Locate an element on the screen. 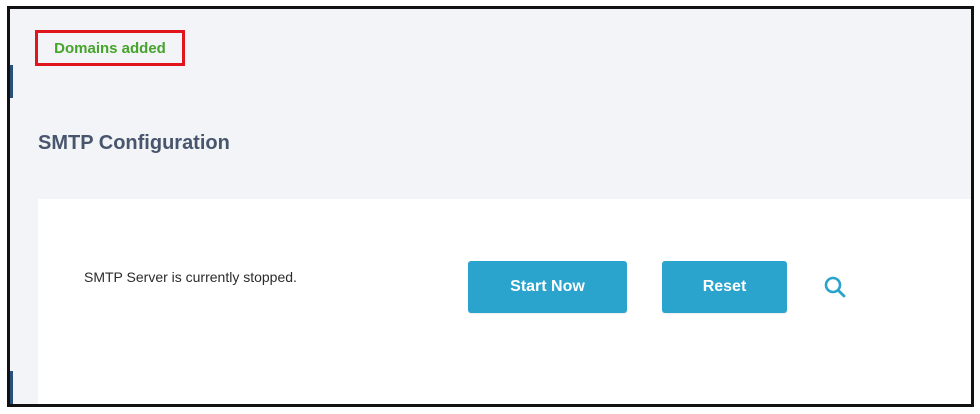 This screenshot has height=414, width=980. domains-added-notice: Domains added is located at coordinates (110, 48).